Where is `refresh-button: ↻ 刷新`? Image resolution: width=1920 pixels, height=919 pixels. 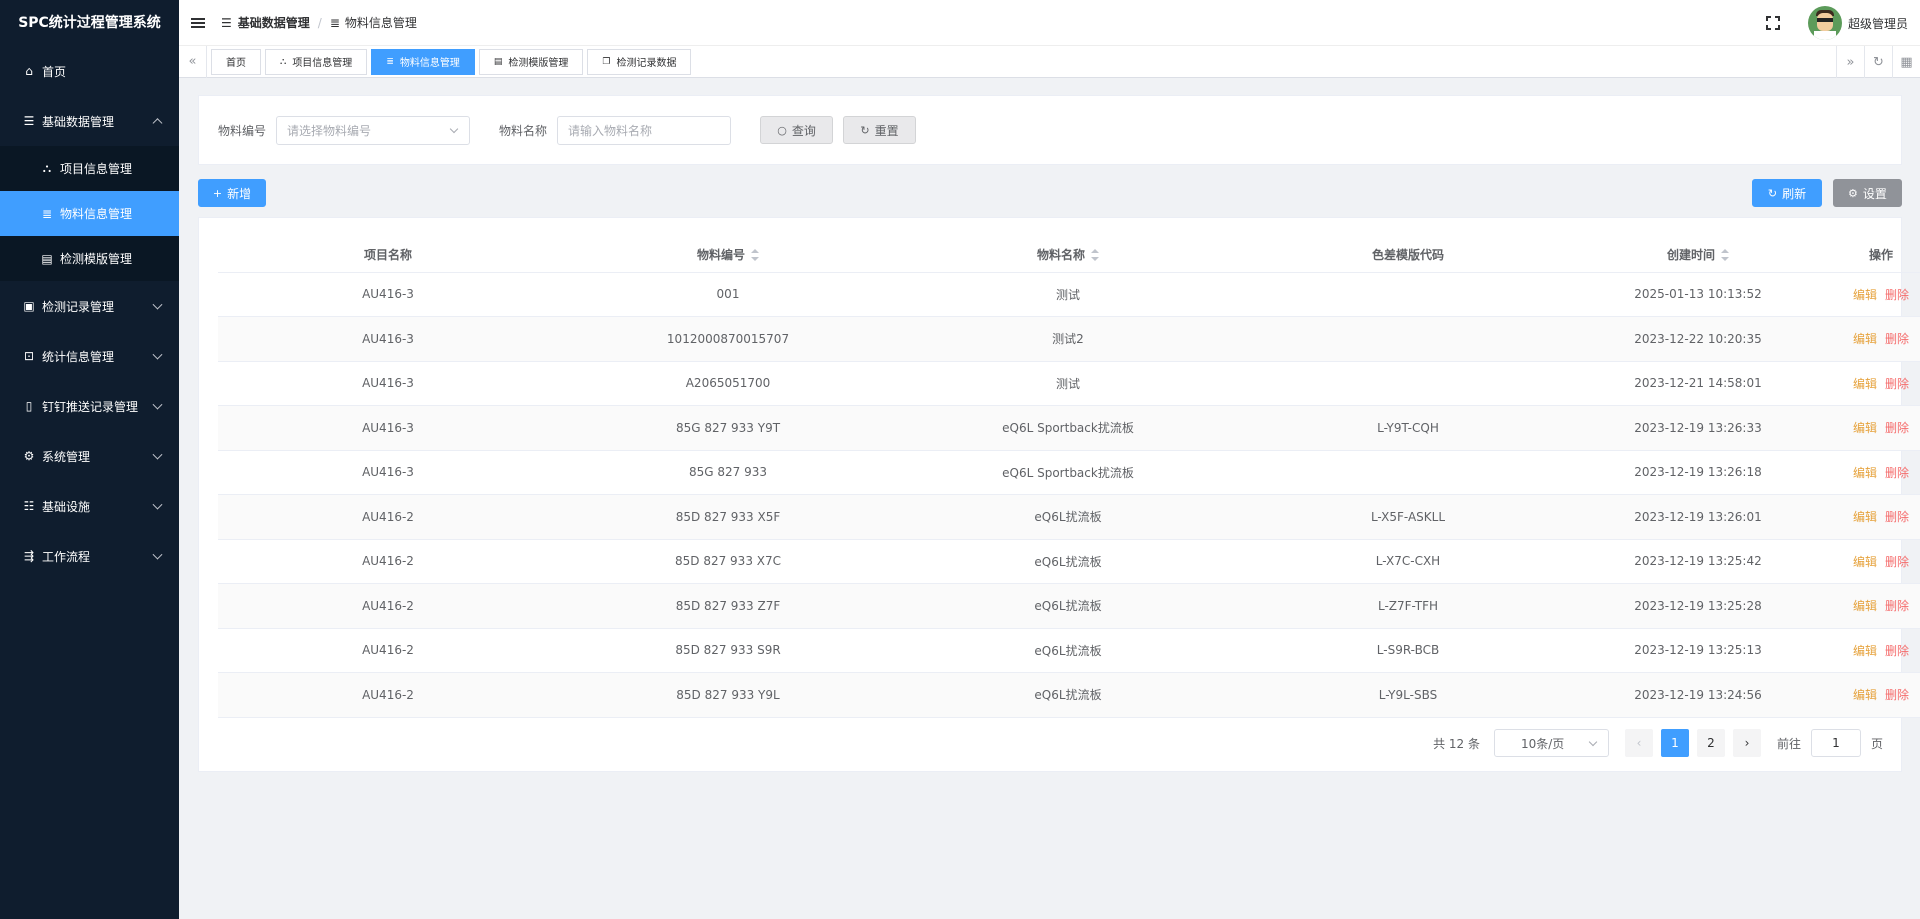
refresh-button: ↻ 刷新 is located at coordinates (1787, 193).